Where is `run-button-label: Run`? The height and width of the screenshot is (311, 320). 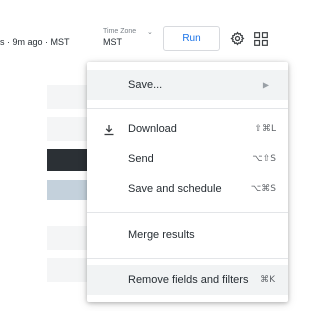 run-button-label: Run is located at coordinates (191, 38).